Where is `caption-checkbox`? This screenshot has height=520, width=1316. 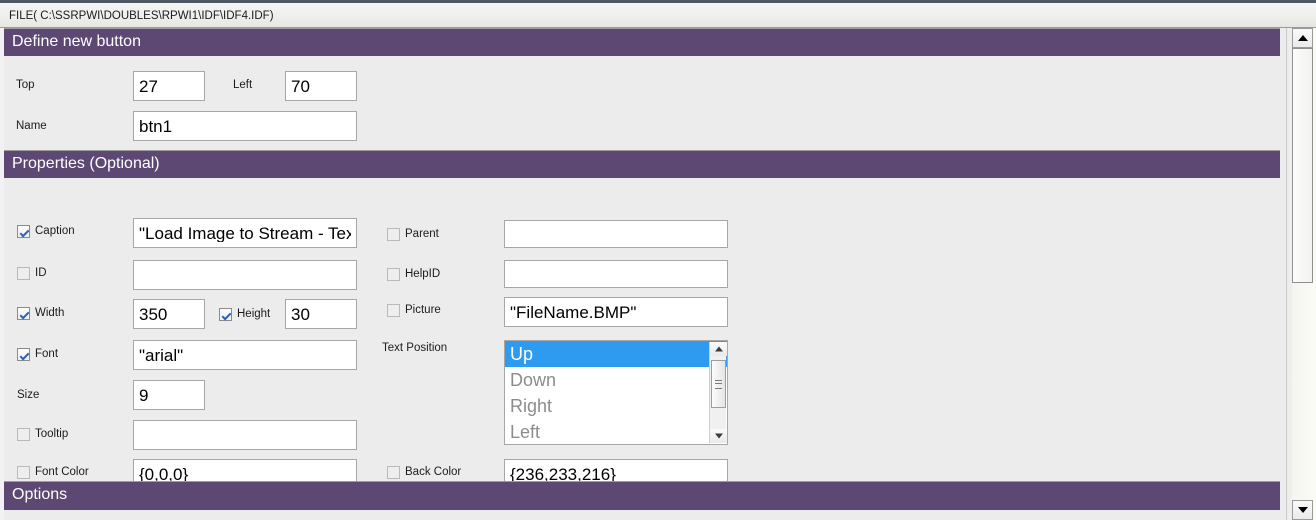
caption-checkbox is located at coordinates (23, 231).